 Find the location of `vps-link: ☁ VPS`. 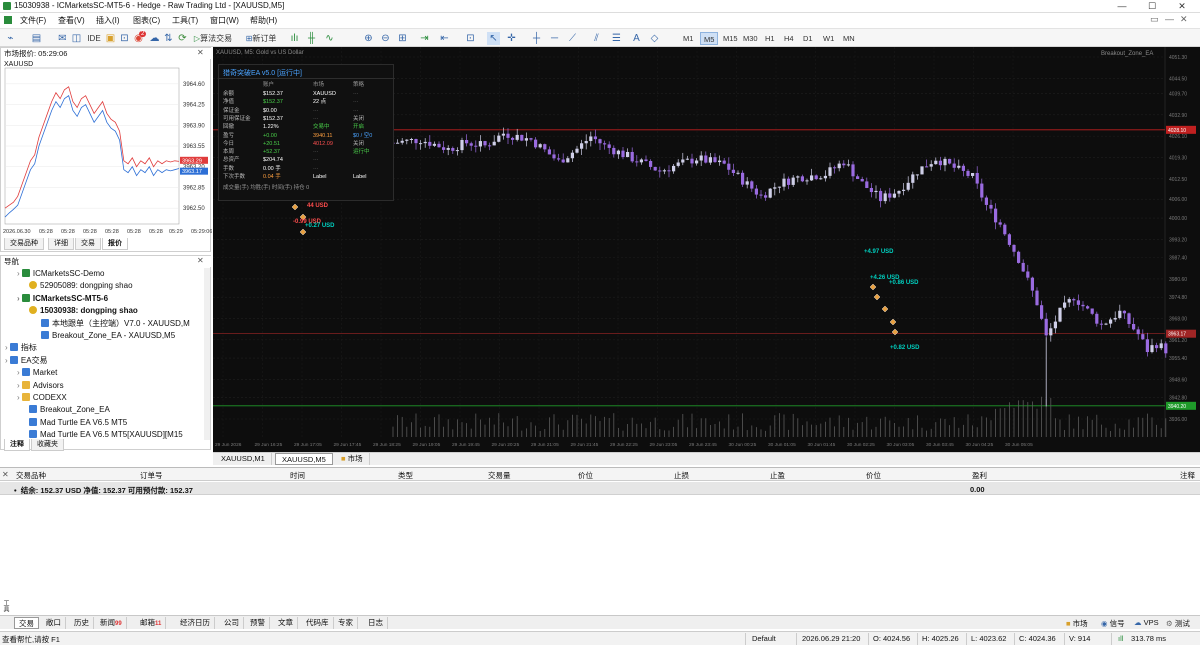

vps-link: ☁ VPS is located at coordinates (1146, 622).